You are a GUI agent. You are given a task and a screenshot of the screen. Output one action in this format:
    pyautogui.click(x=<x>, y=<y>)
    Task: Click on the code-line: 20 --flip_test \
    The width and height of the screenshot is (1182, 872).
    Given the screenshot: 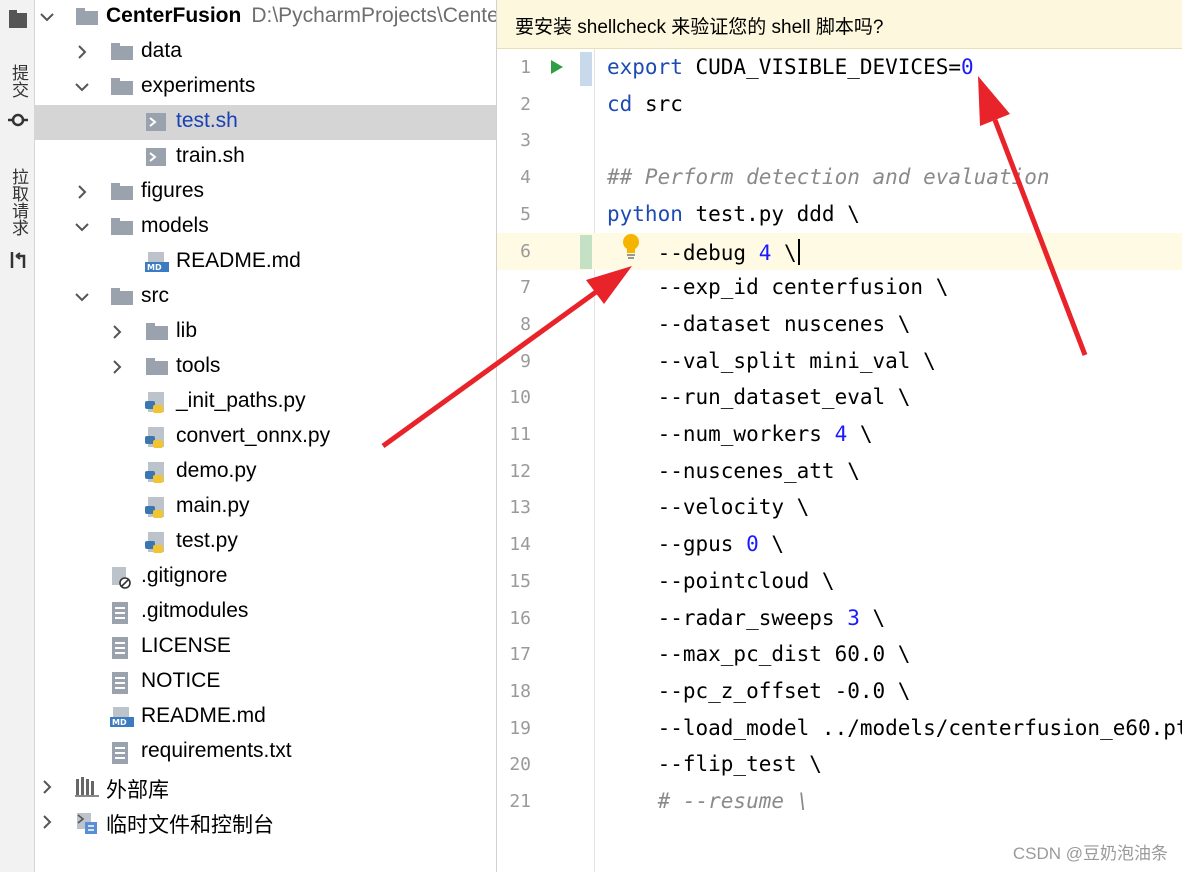 What is the action you would take?
    pyautogui.click(x=839, y=764)
    